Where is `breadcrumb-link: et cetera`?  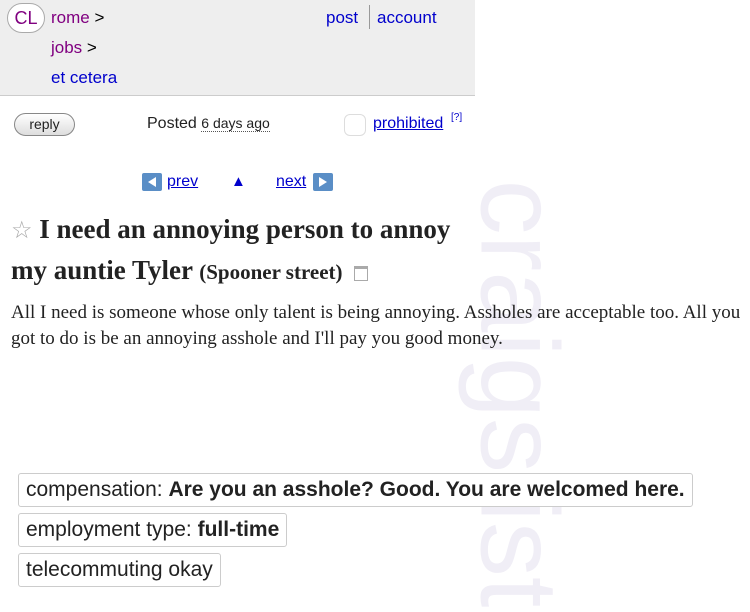
breadcrumb-link: et cetera is located at coordinates (84, 77).